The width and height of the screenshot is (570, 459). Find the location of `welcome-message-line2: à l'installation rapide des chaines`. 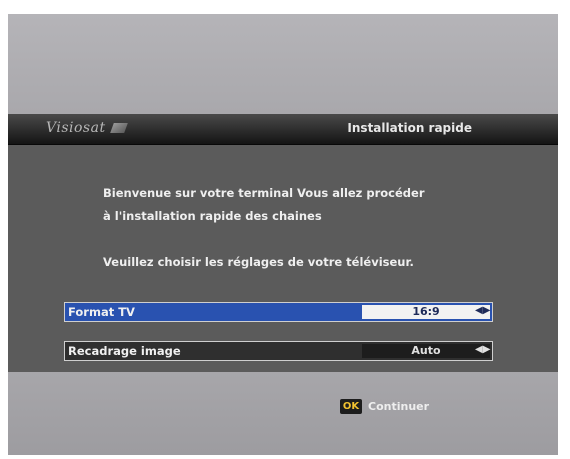

welcome-message-line2: à l'installation rapide des chaines is located at coordinates (212, 216).